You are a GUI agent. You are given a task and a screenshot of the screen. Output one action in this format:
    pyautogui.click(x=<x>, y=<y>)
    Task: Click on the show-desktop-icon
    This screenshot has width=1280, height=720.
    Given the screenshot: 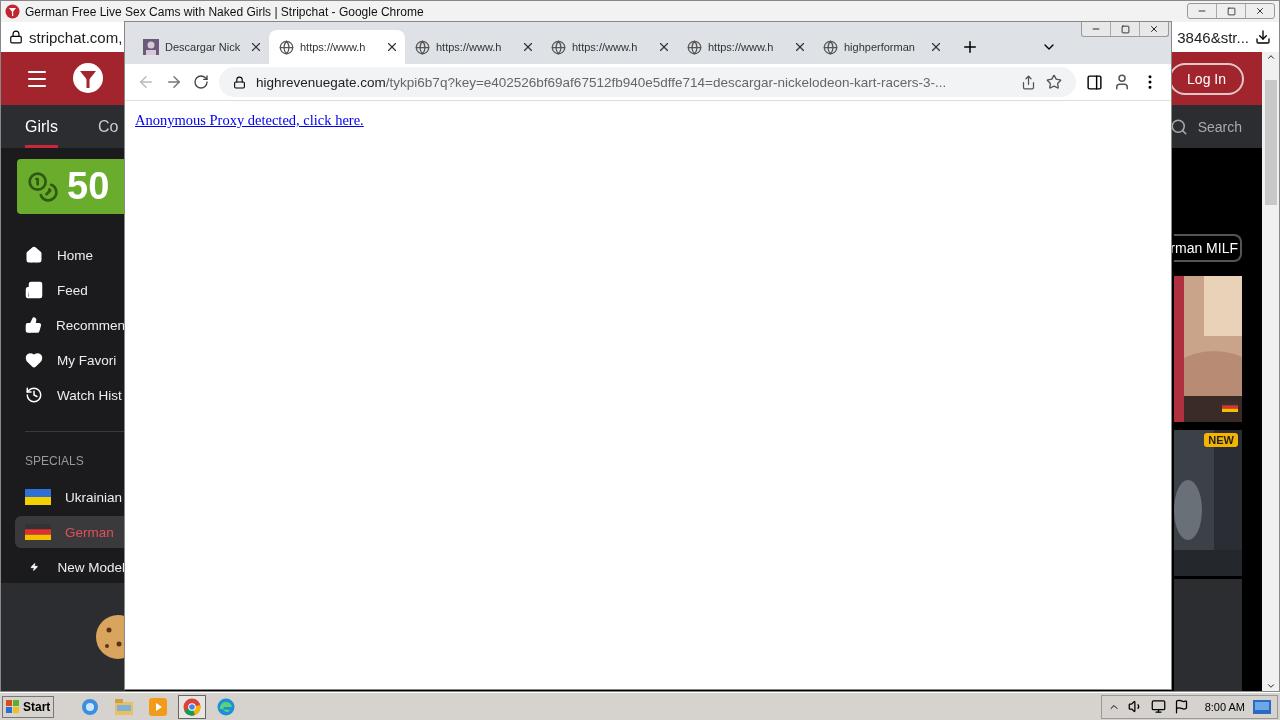 What is the action you would take?
    pyautogui.click(x=1262, y=706)
    